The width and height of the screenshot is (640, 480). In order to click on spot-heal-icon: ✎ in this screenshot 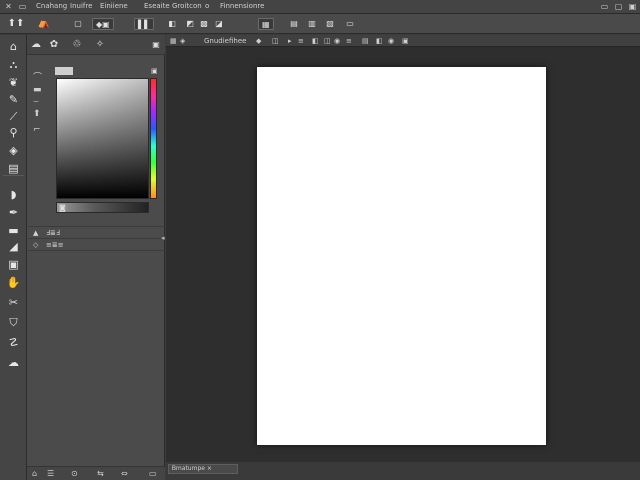, I will do `click(13, 99)`.